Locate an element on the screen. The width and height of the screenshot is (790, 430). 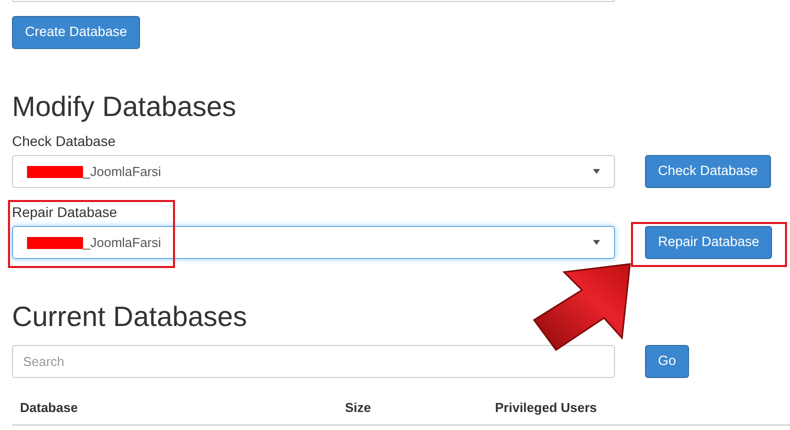
action-button: Repair Database is located at coordinates (708, 242).